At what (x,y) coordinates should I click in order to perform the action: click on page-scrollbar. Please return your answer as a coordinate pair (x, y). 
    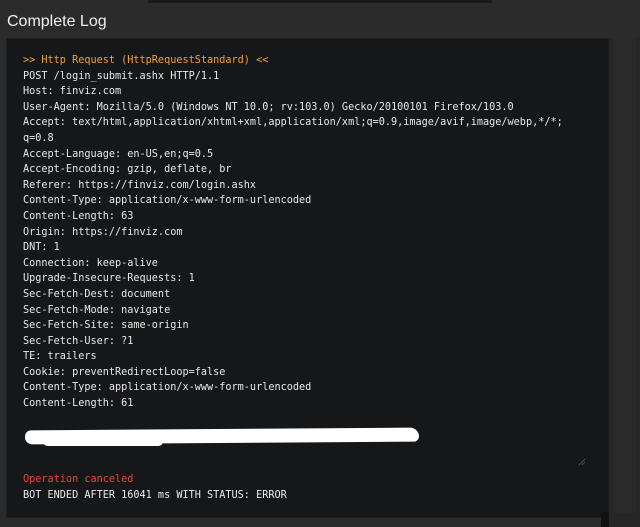
    Looking at the image, I should click on (624, 282).